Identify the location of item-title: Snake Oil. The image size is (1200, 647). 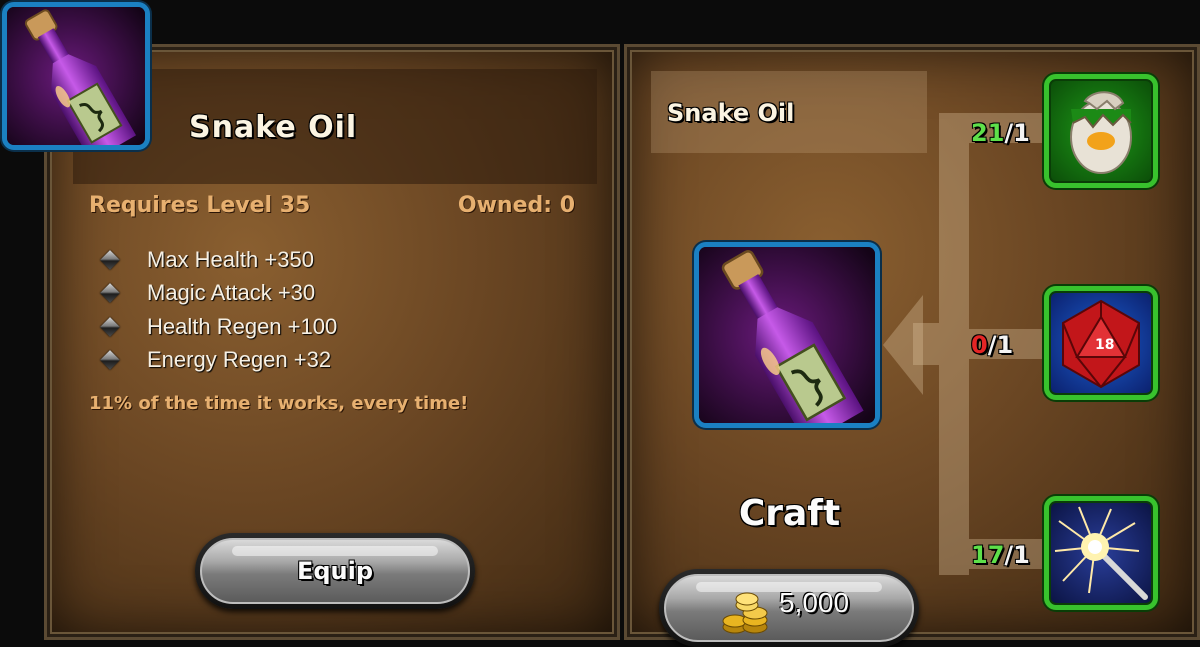
(273, 127).